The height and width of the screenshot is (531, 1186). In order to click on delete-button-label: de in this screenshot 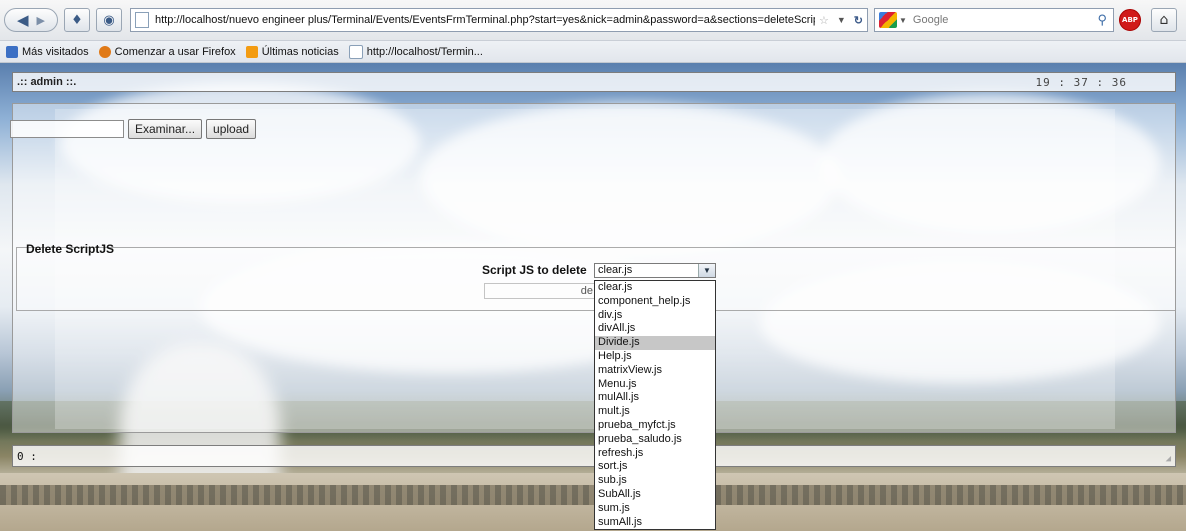, I will do `click(586, 291)`.